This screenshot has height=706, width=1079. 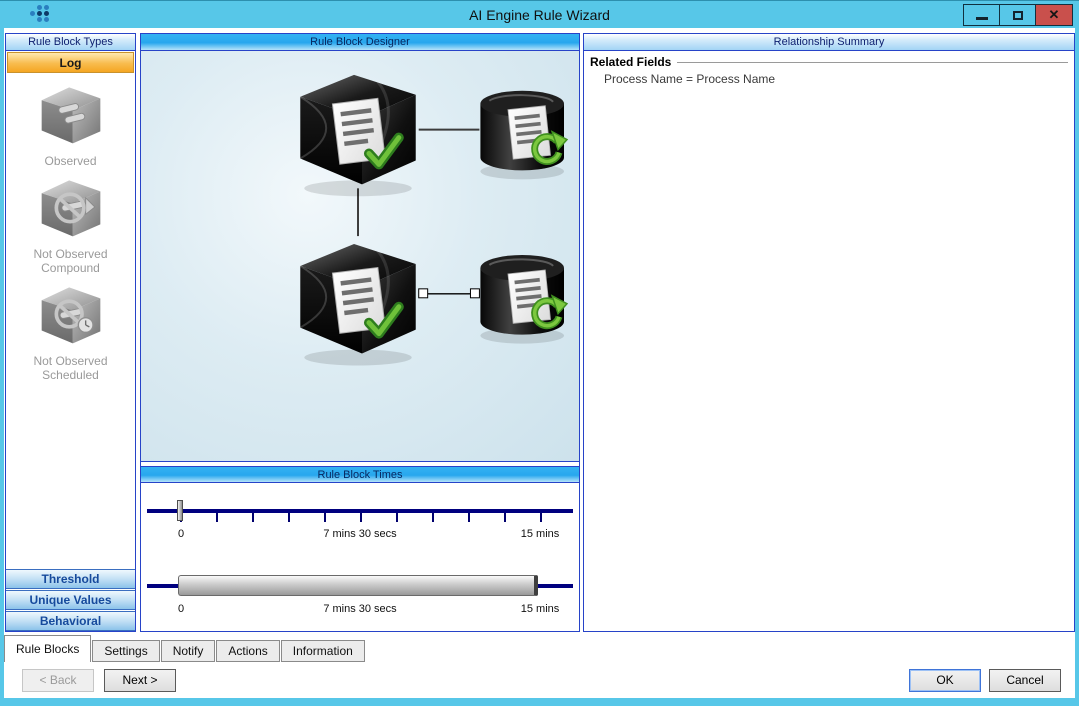 I want to click on maximize-icon, so click(x=1017, y=15).